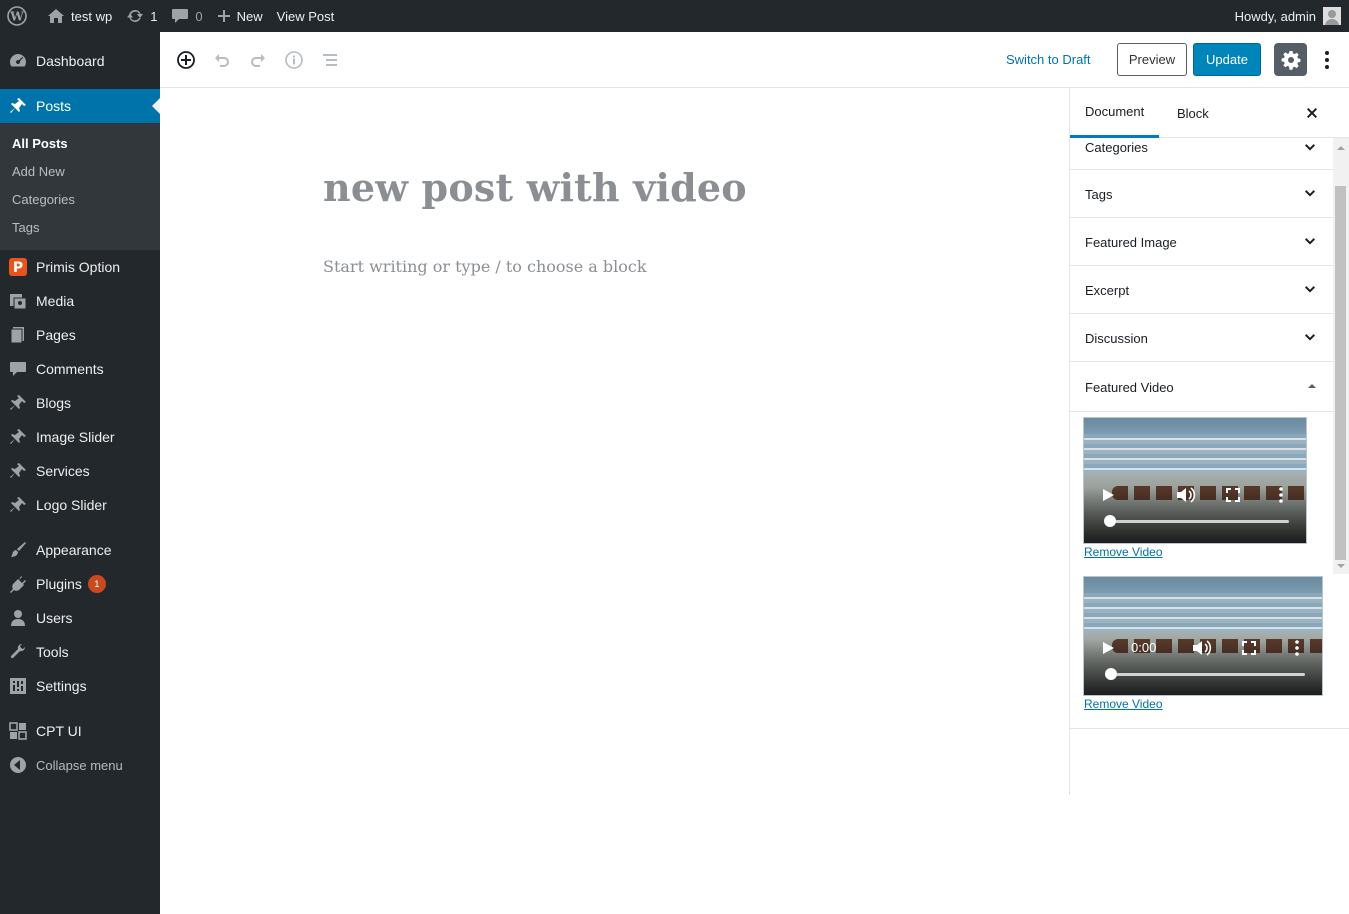 The image size is (1349, 914). Describe the element at coordinates (240, 16) in the screenshot. I see `new-content-link: New` at that location.